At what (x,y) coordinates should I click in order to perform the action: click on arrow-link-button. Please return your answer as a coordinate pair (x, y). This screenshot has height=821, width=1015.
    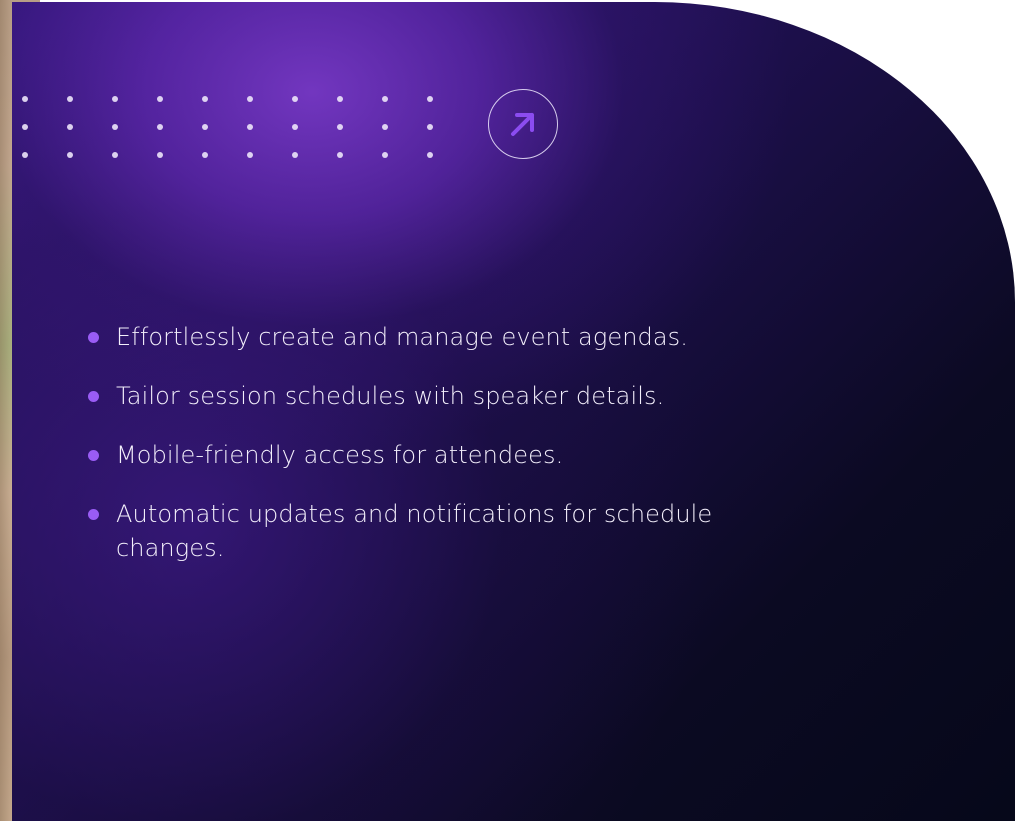
    Looking at the image, I should click on (523, 124).